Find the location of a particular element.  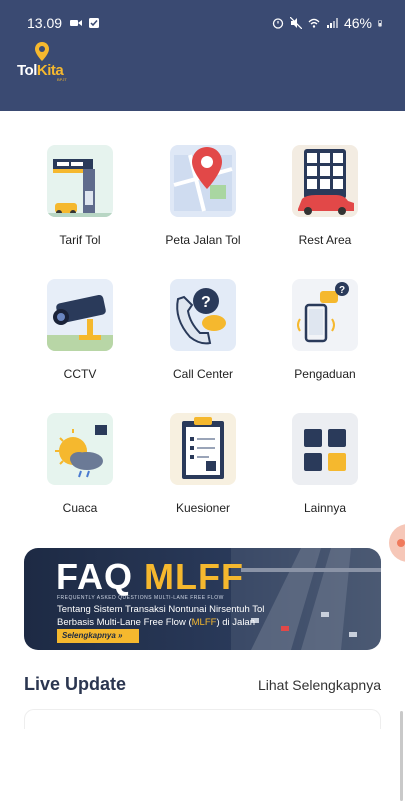

menu-item-pengaduan: ? Pengaduan is located at coordinates (325, 330).